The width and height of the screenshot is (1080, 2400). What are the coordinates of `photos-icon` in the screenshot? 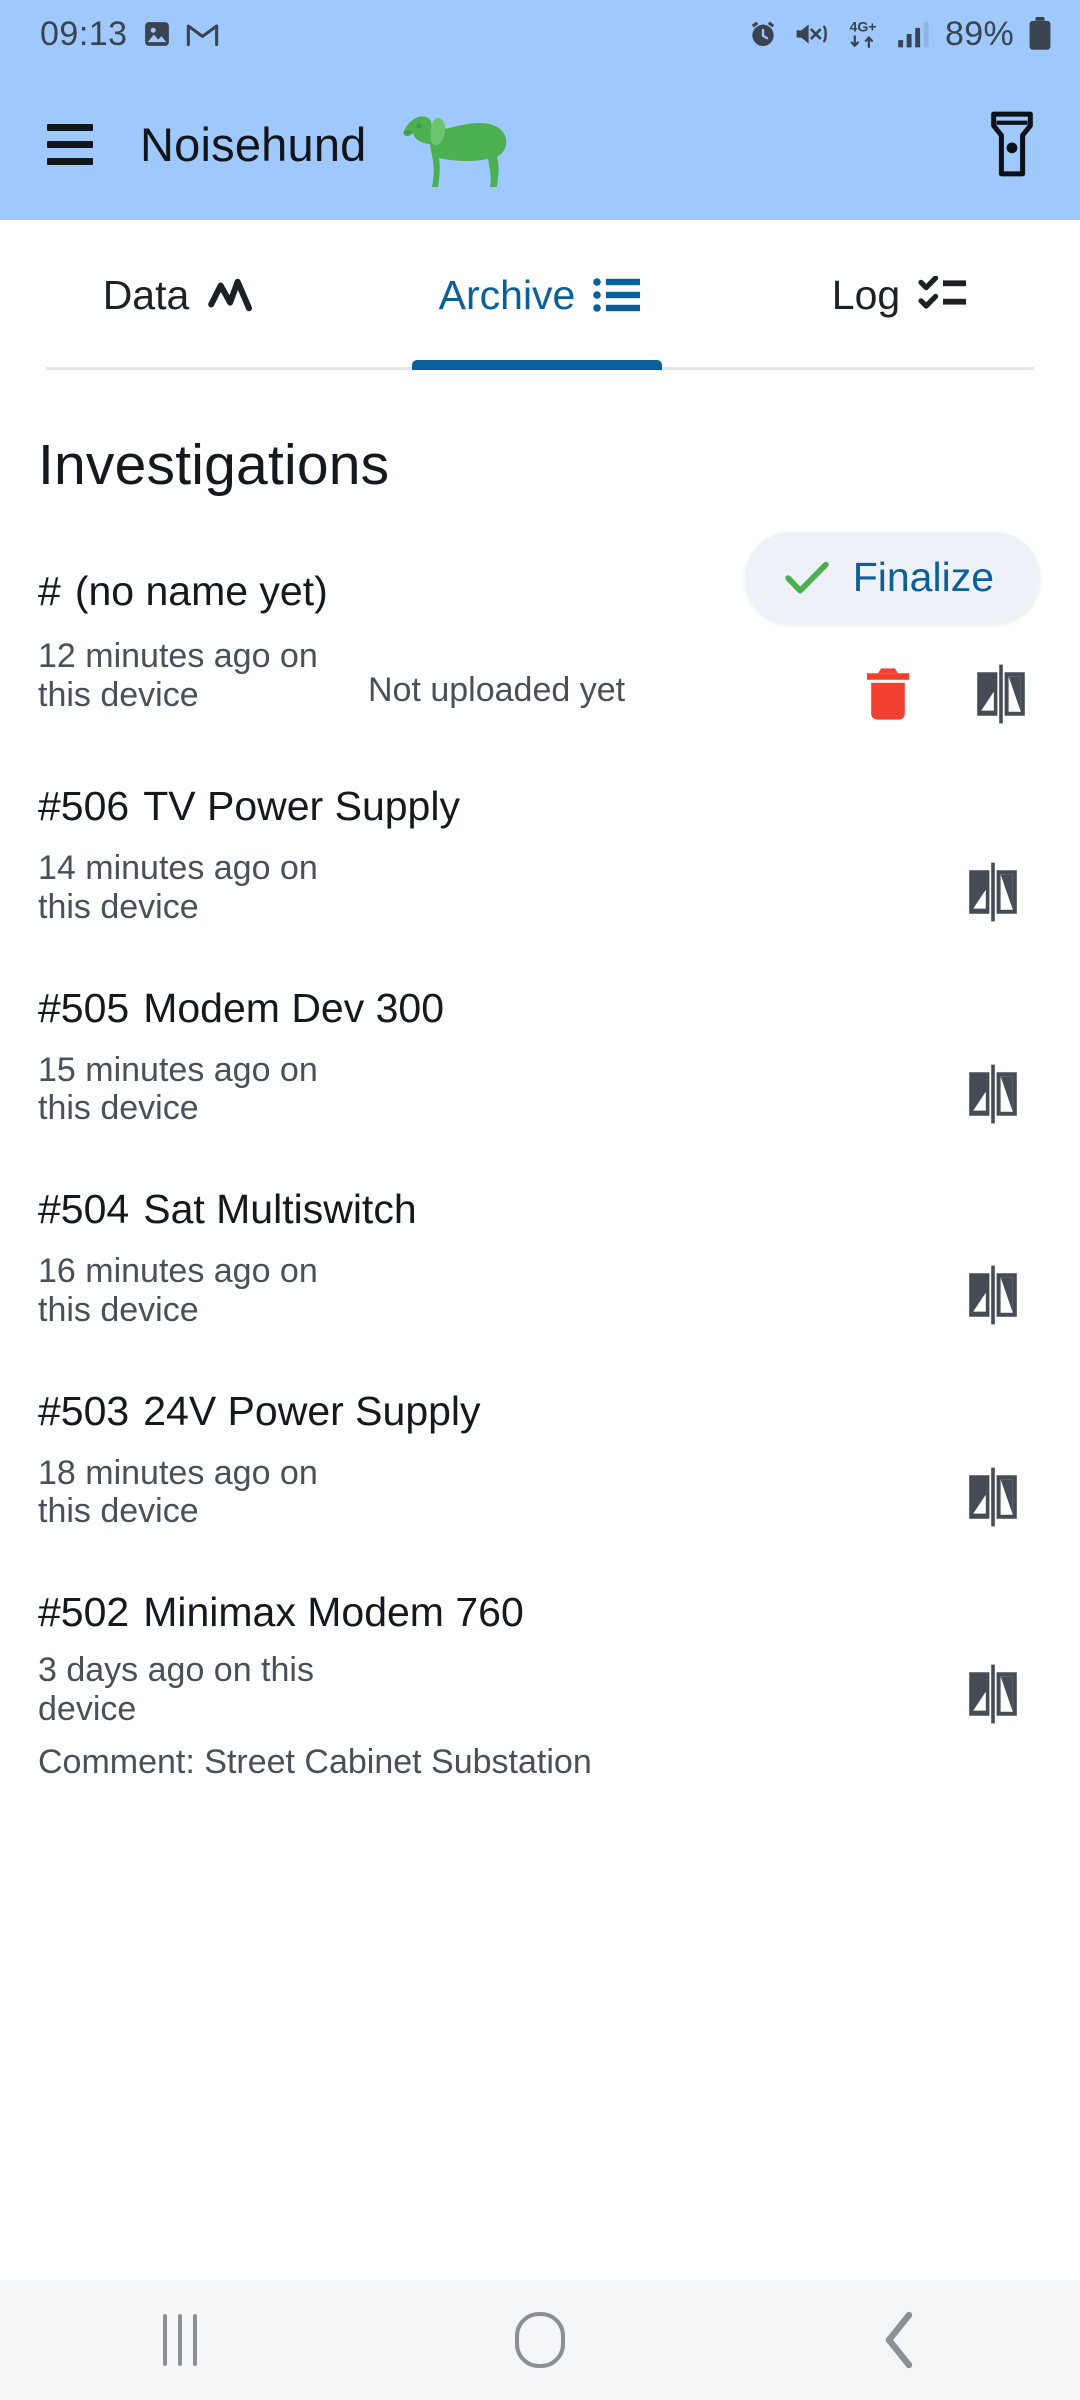 It's located at (156, 34).